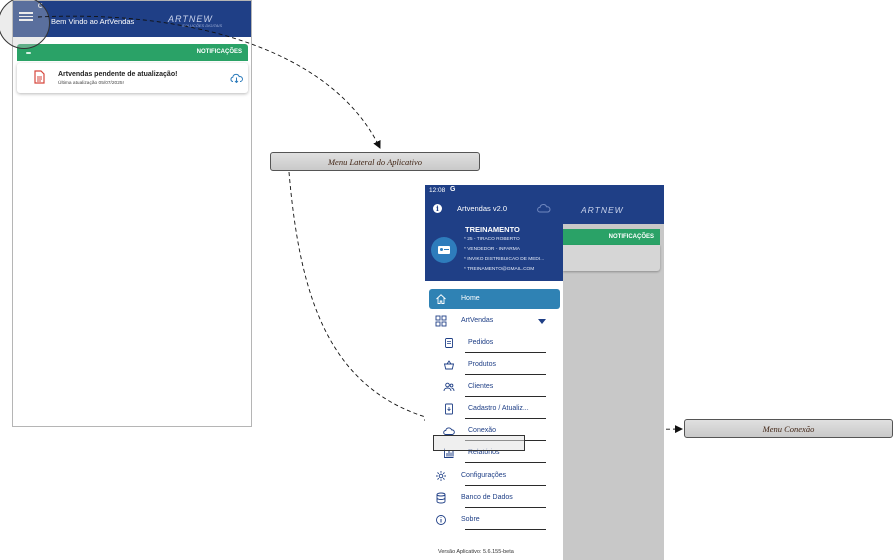 The image size is (894, 560). I want to click on app-version-title: Artvendas v2.0, so click(482, 208).